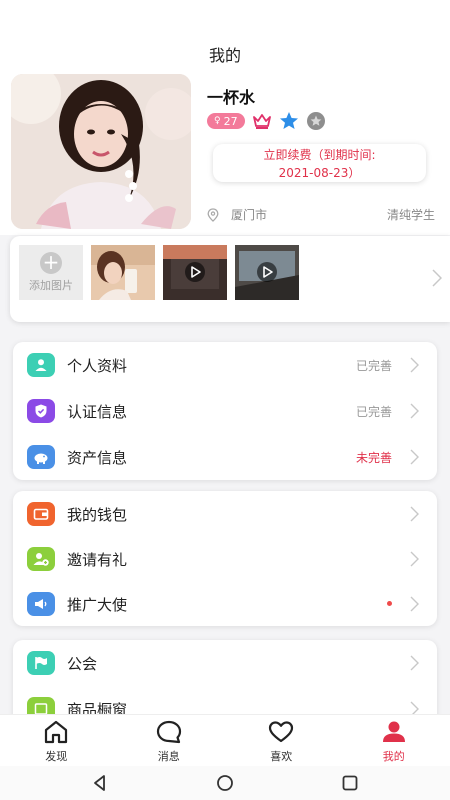 Image resolution: width=450 pixels, height=800 pixels. What do you see at coordinates (281, 732) in the screenshot?
I see `heart-icon` at bounding box center [281, 732].